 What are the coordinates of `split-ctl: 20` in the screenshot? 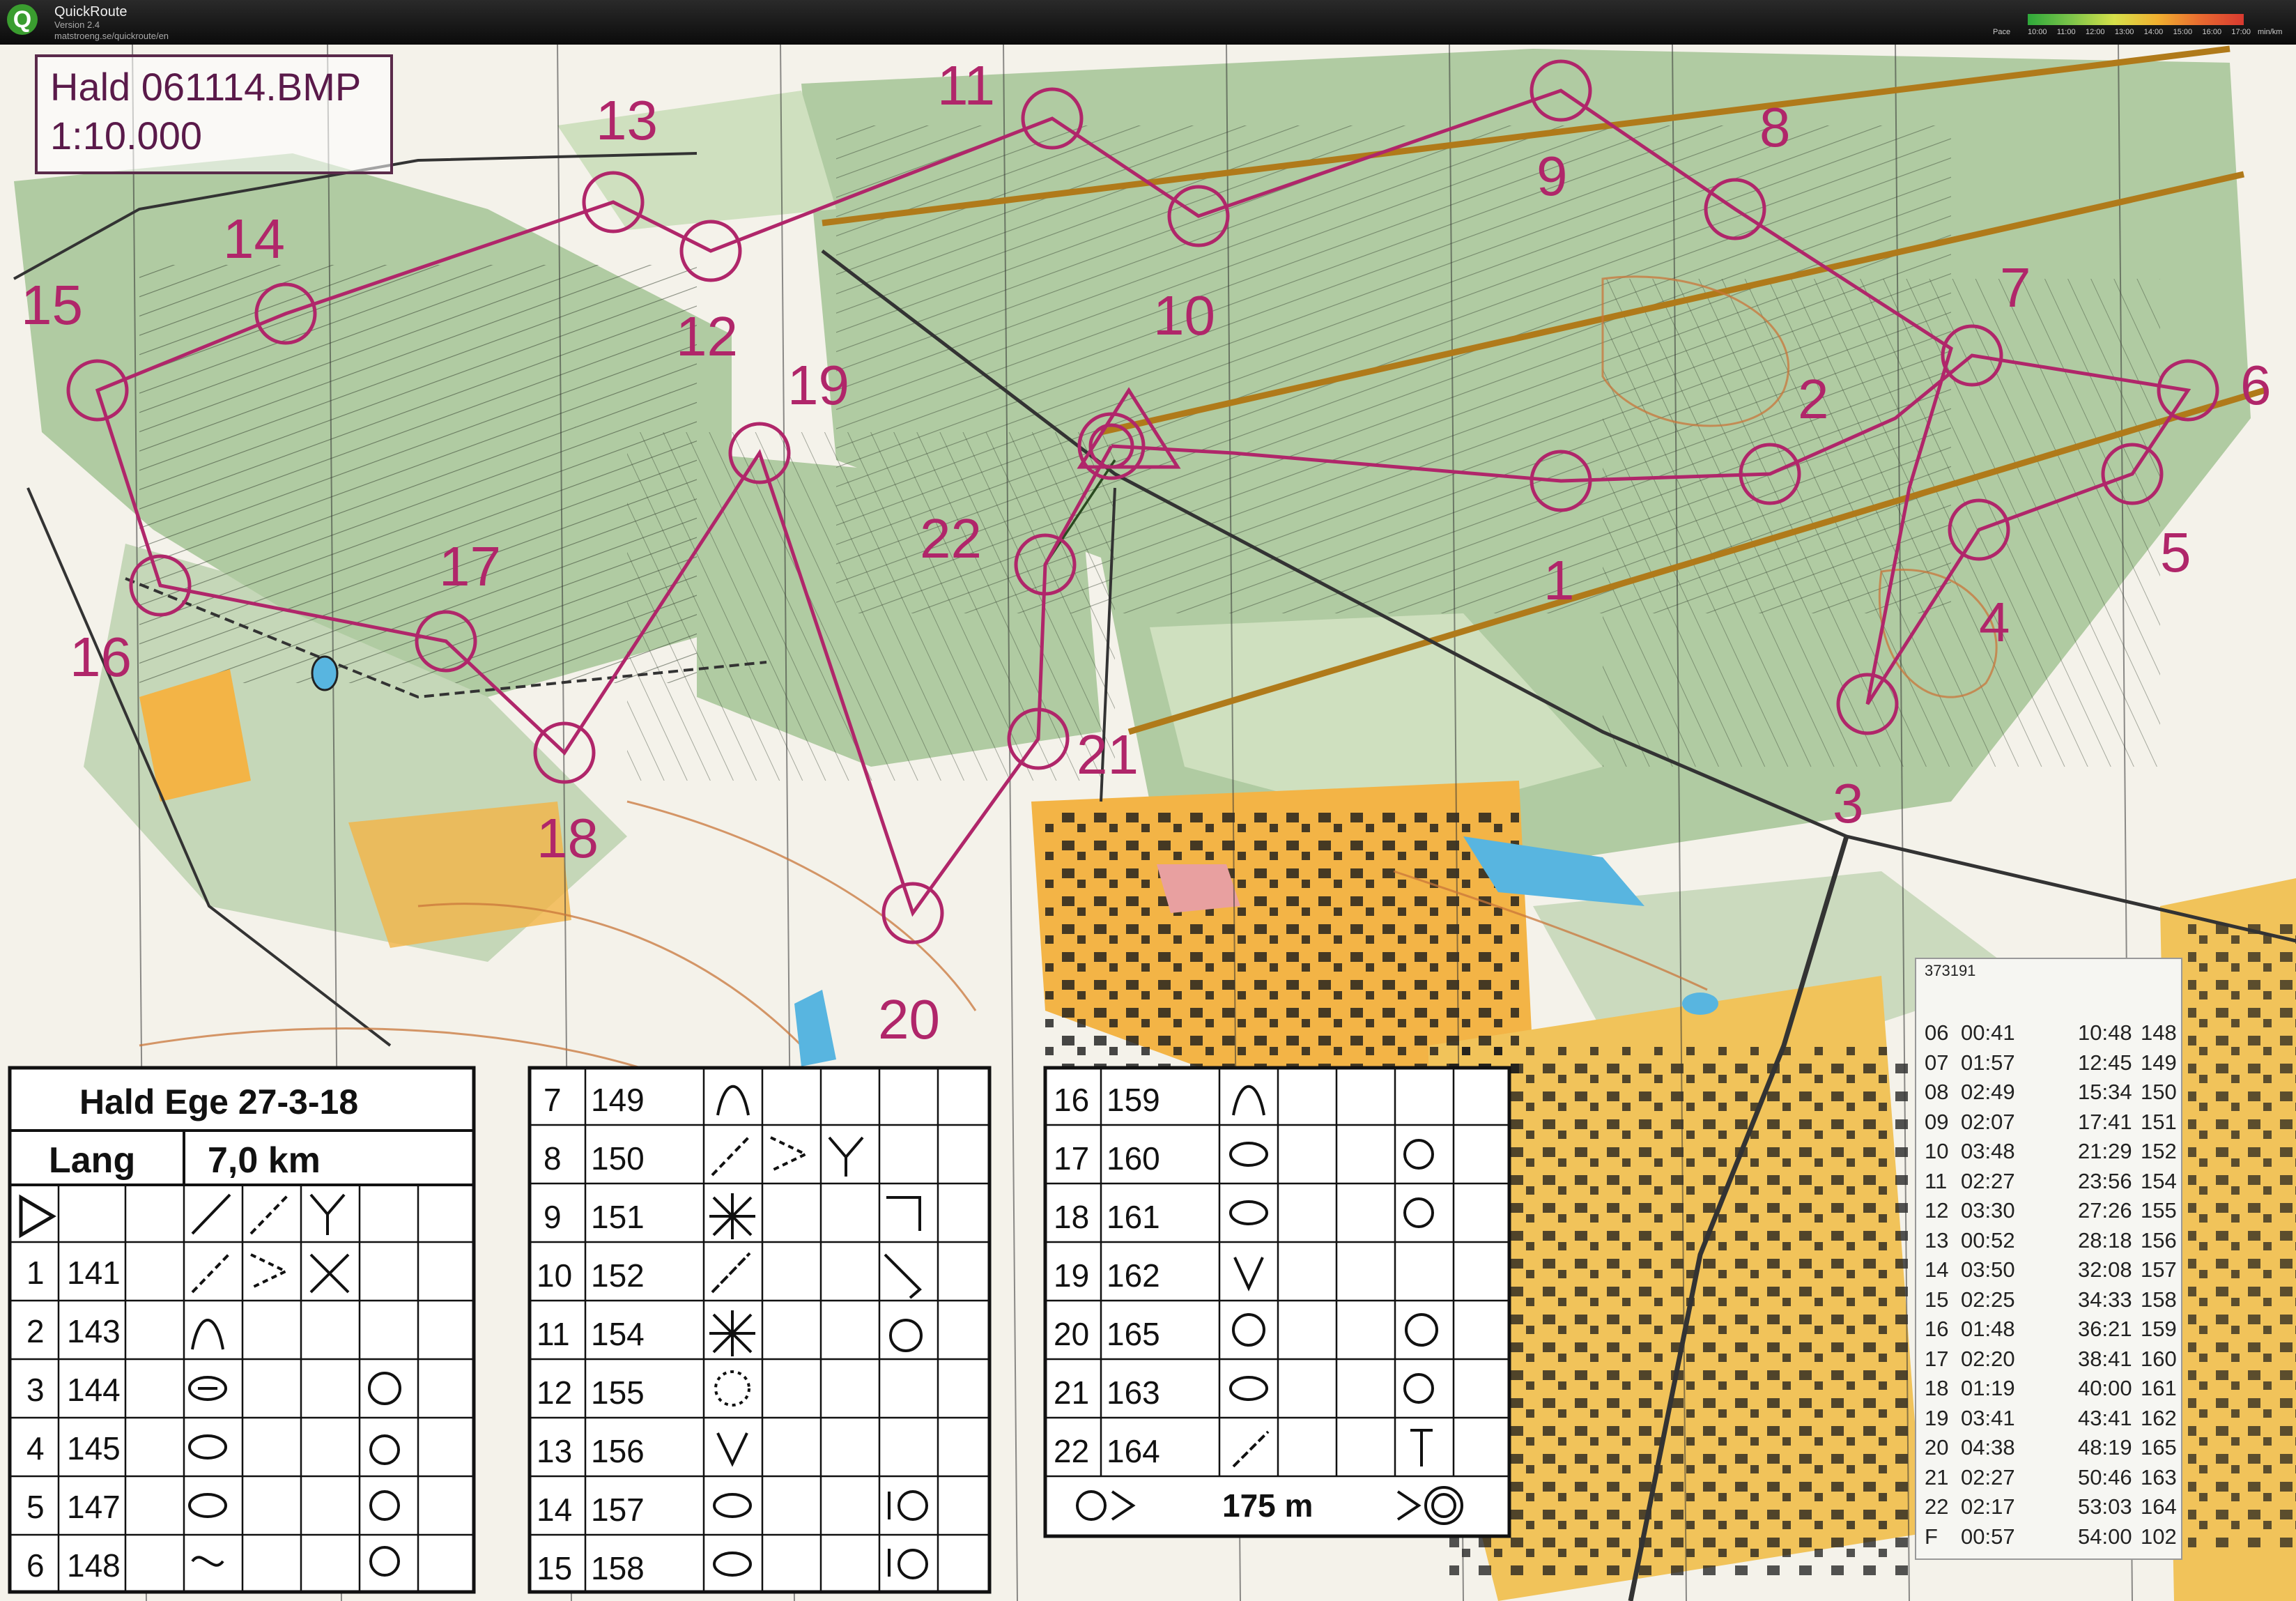 It's located at (1937, 1448).